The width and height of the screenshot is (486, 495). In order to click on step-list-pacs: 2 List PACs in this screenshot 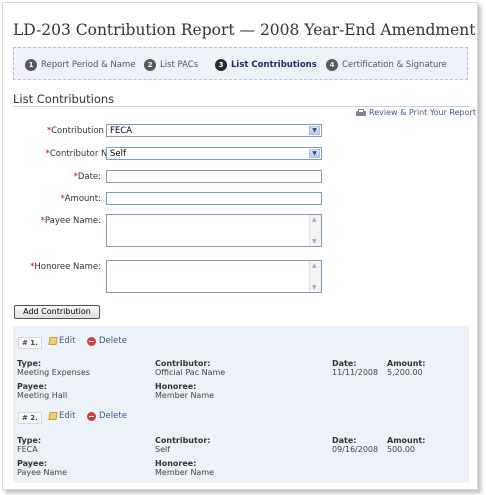, I will do `click(171, 65)`.